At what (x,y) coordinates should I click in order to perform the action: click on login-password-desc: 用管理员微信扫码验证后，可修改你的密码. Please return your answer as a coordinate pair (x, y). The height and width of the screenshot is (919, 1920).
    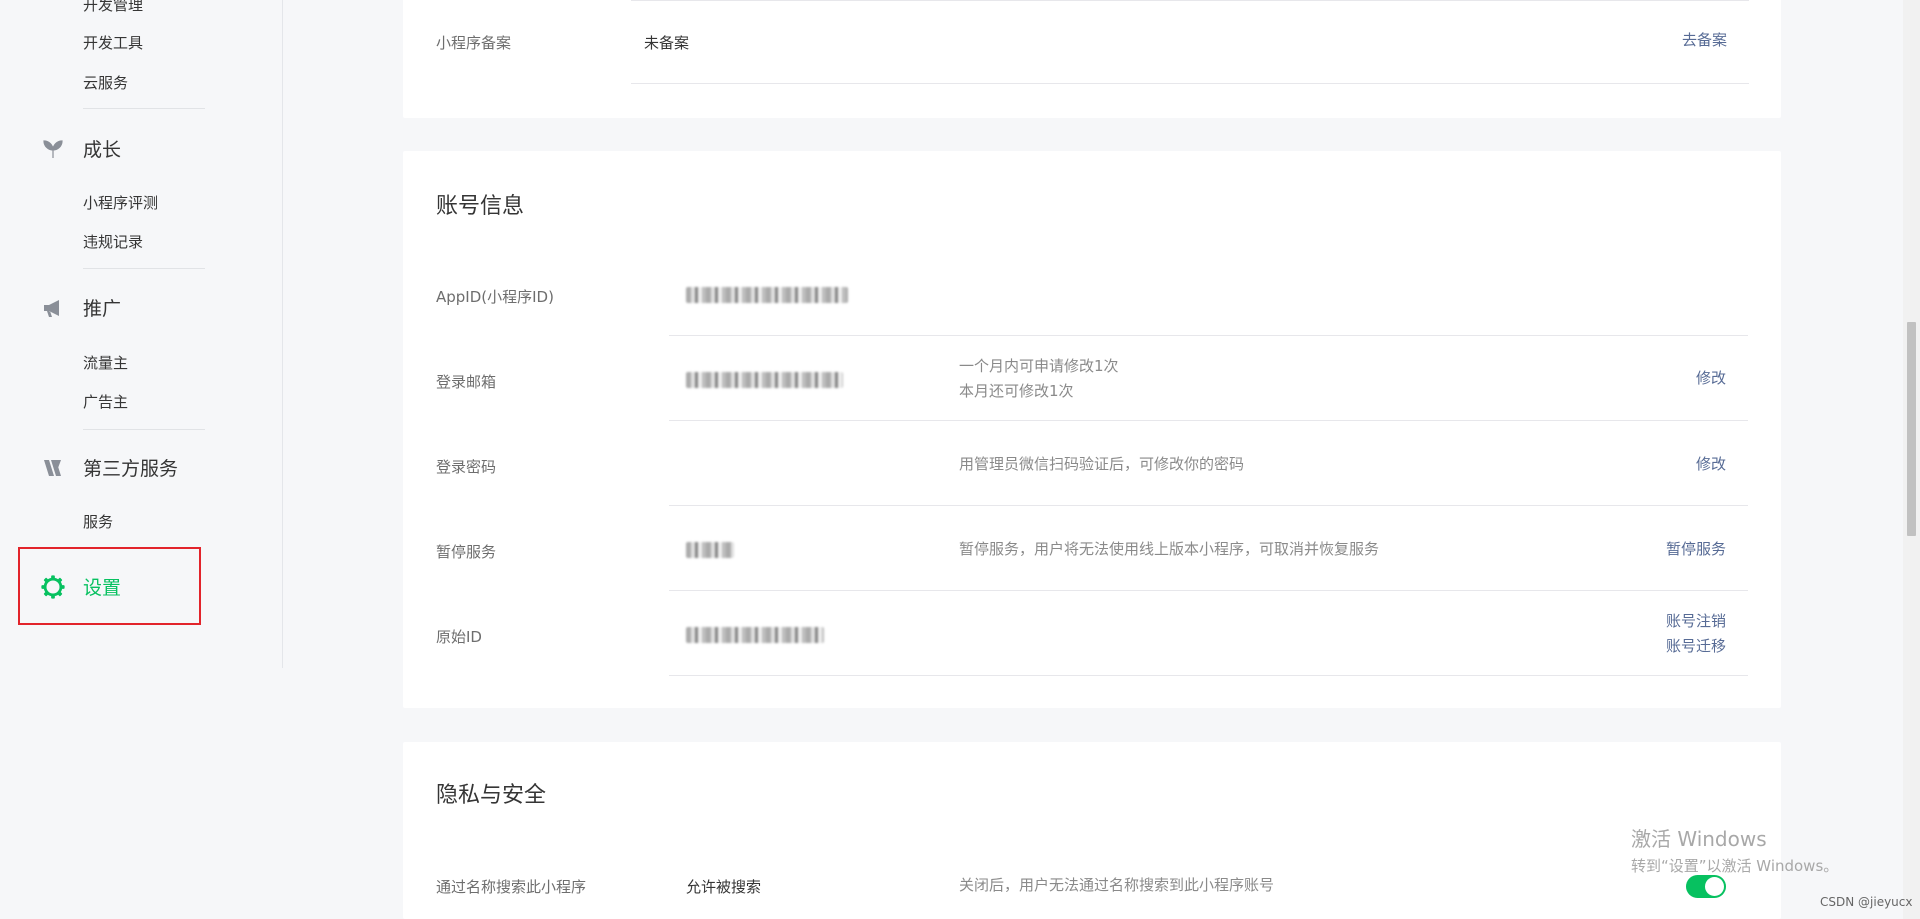
    Looking at the image, I should click on (1102, 464).